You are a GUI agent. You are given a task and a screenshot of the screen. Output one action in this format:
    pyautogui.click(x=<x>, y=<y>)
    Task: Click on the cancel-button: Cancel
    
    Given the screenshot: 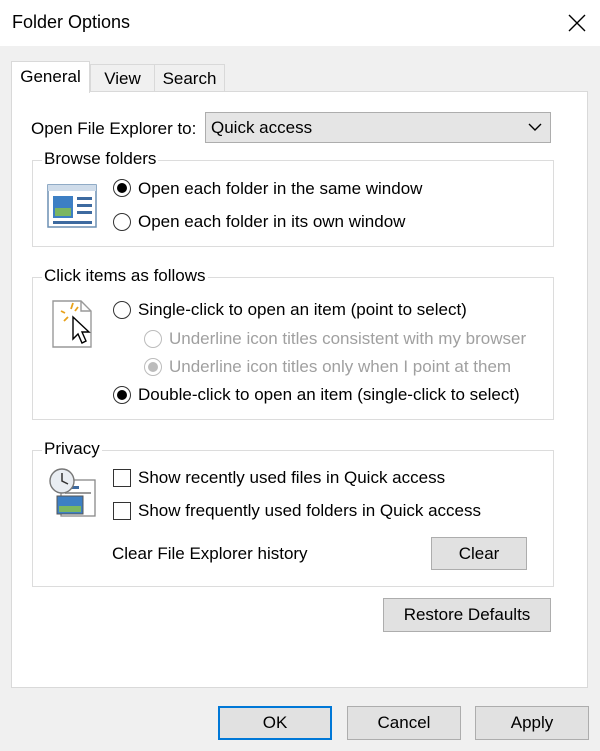 What is the action you would take?
    pyautogui.click(x=404, y=723)
    